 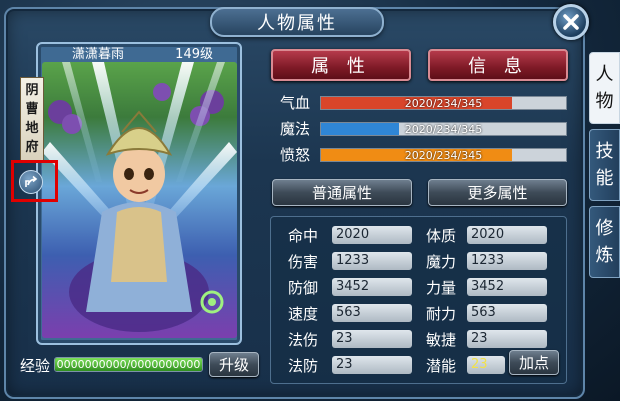 I want to click on side-tab-character: 人 物, so click(x=604, y=88).